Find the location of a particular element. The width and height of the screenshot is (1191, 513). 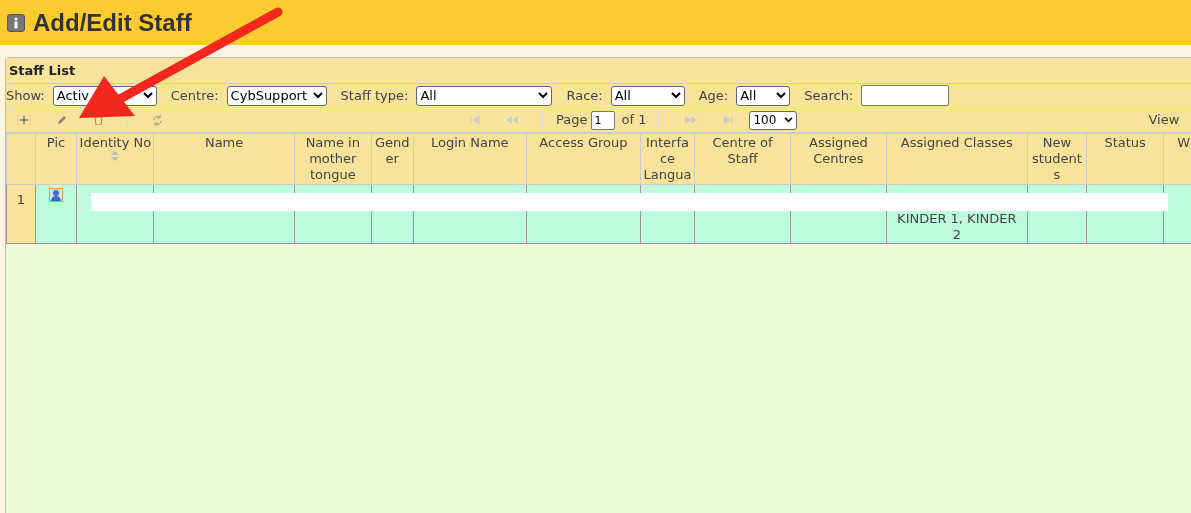

page-field: 1 is located at coordinates (603, 120).